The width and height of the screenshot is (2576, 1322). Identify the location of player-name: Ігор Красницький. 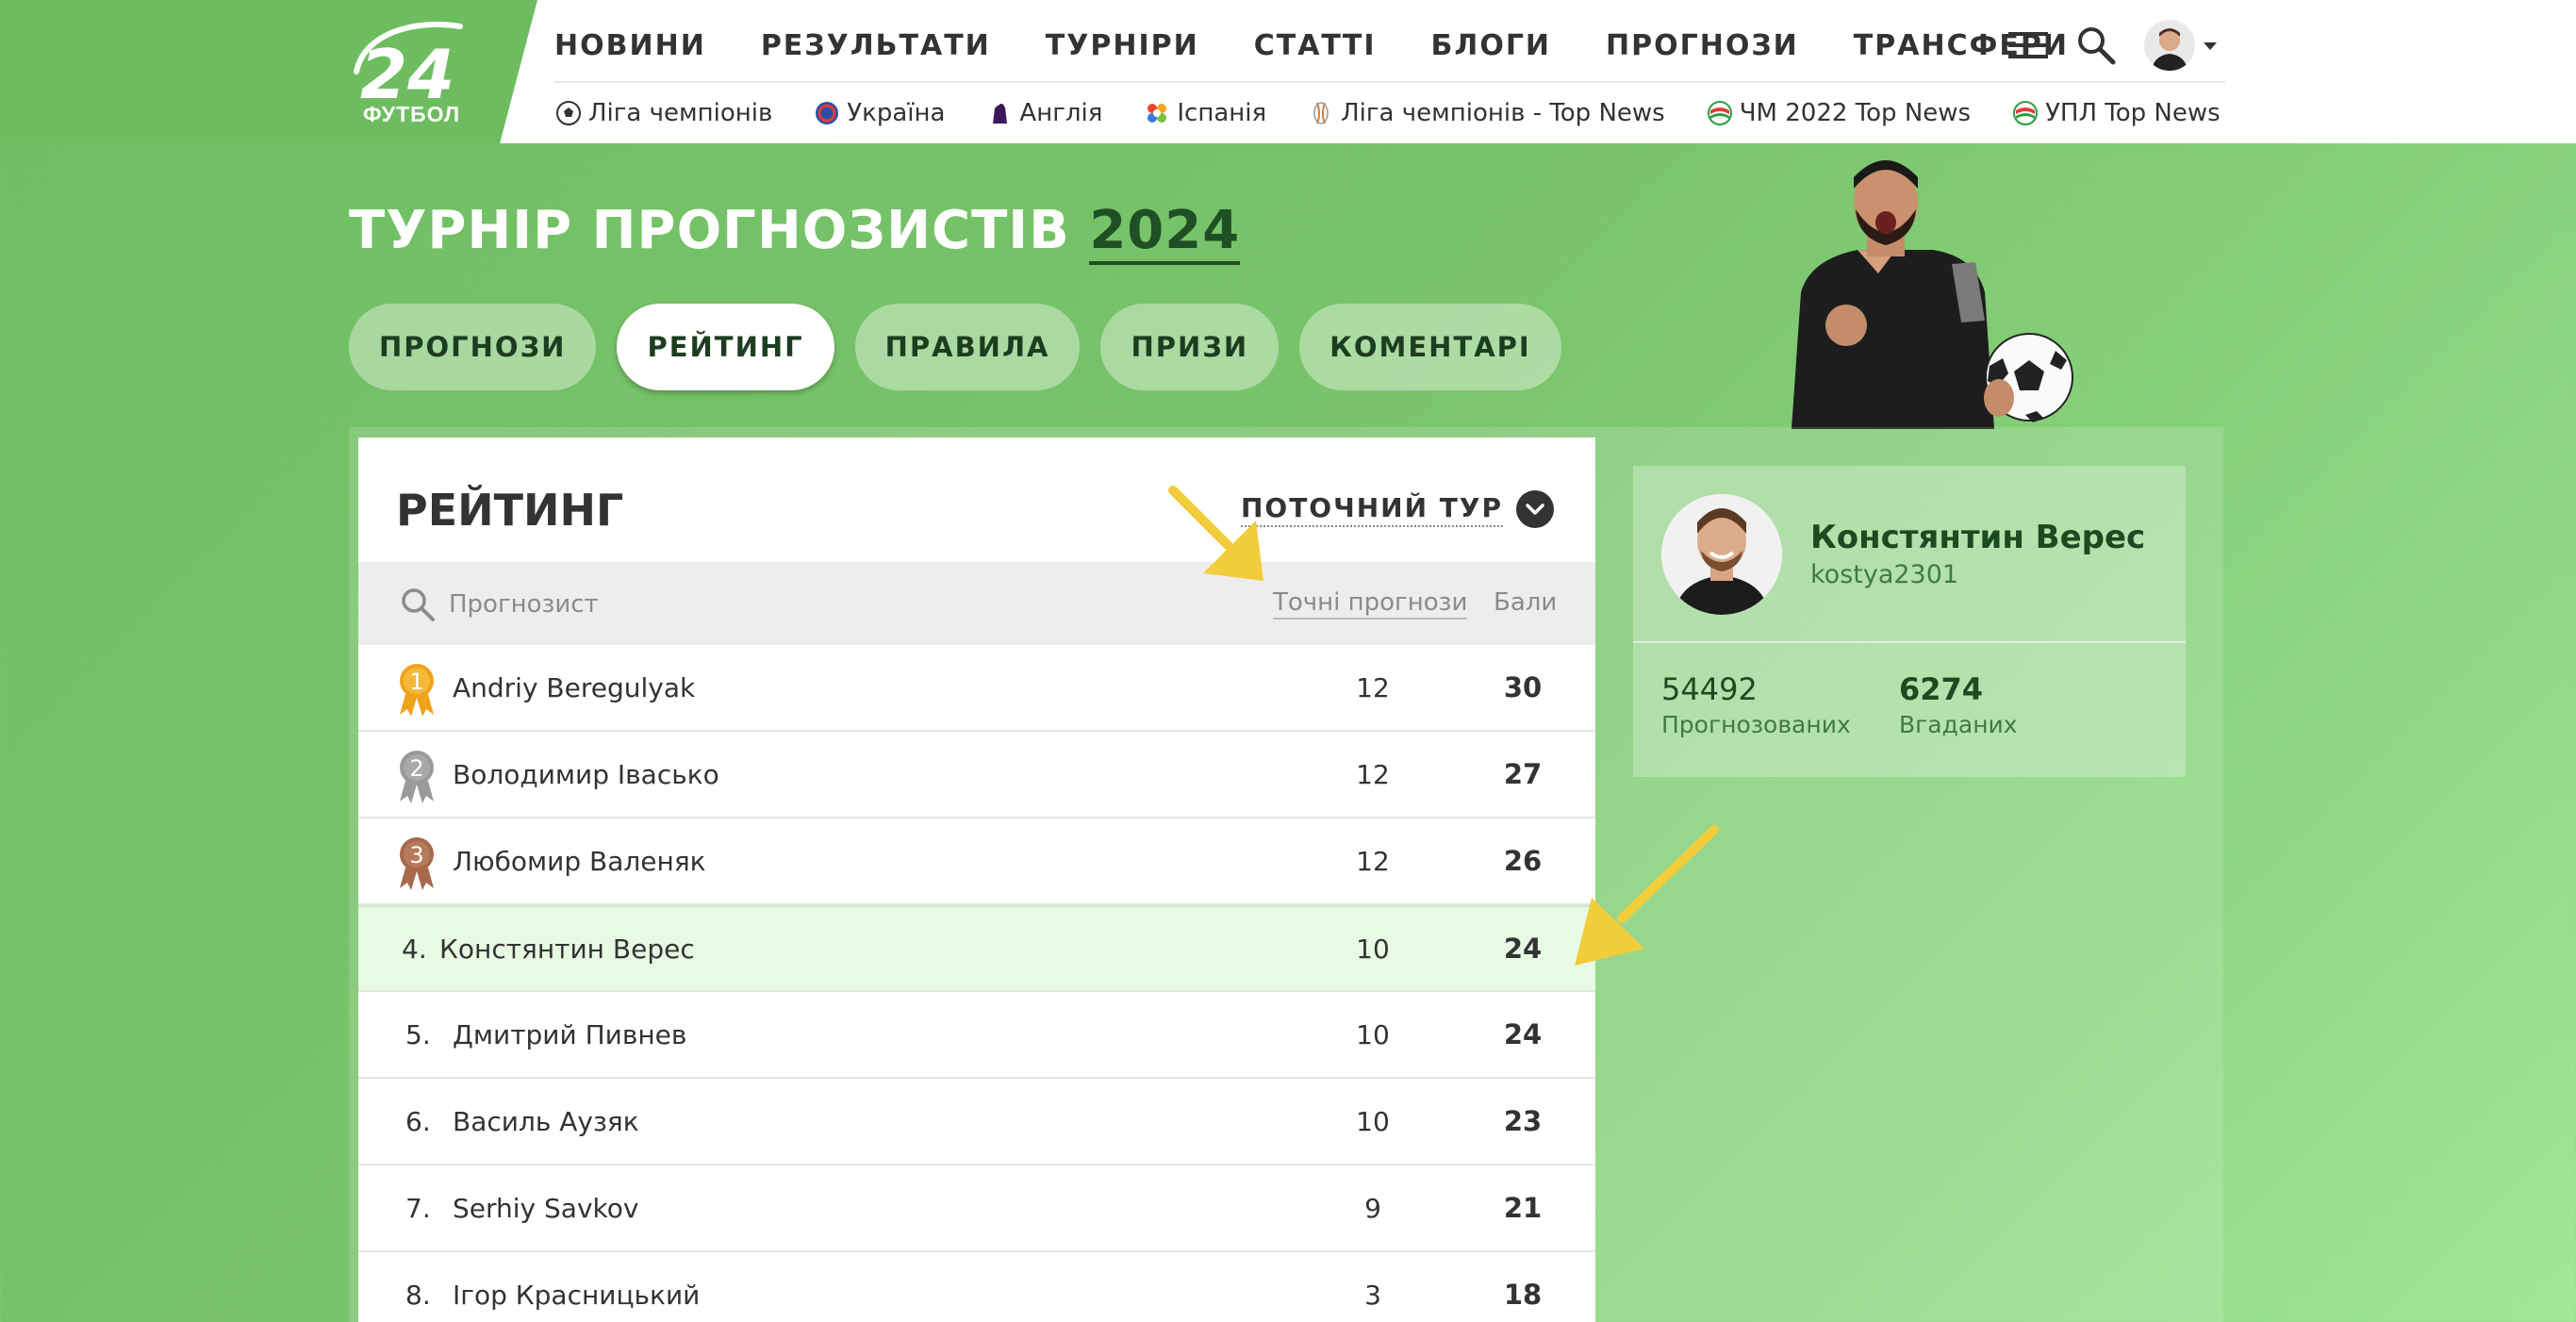
(576, 1295).